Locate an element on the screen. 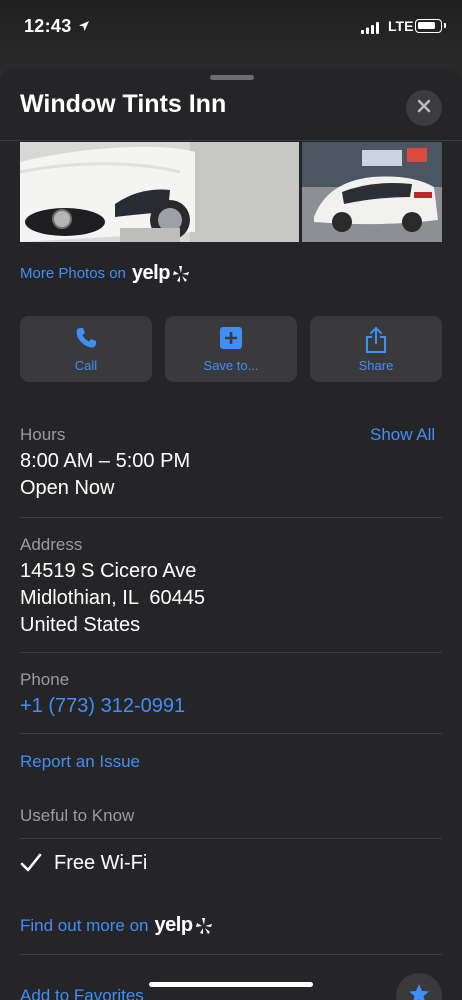 The height and width of the screenshot is (1000, 462). signal-icon is located at coordinates (371, 30).